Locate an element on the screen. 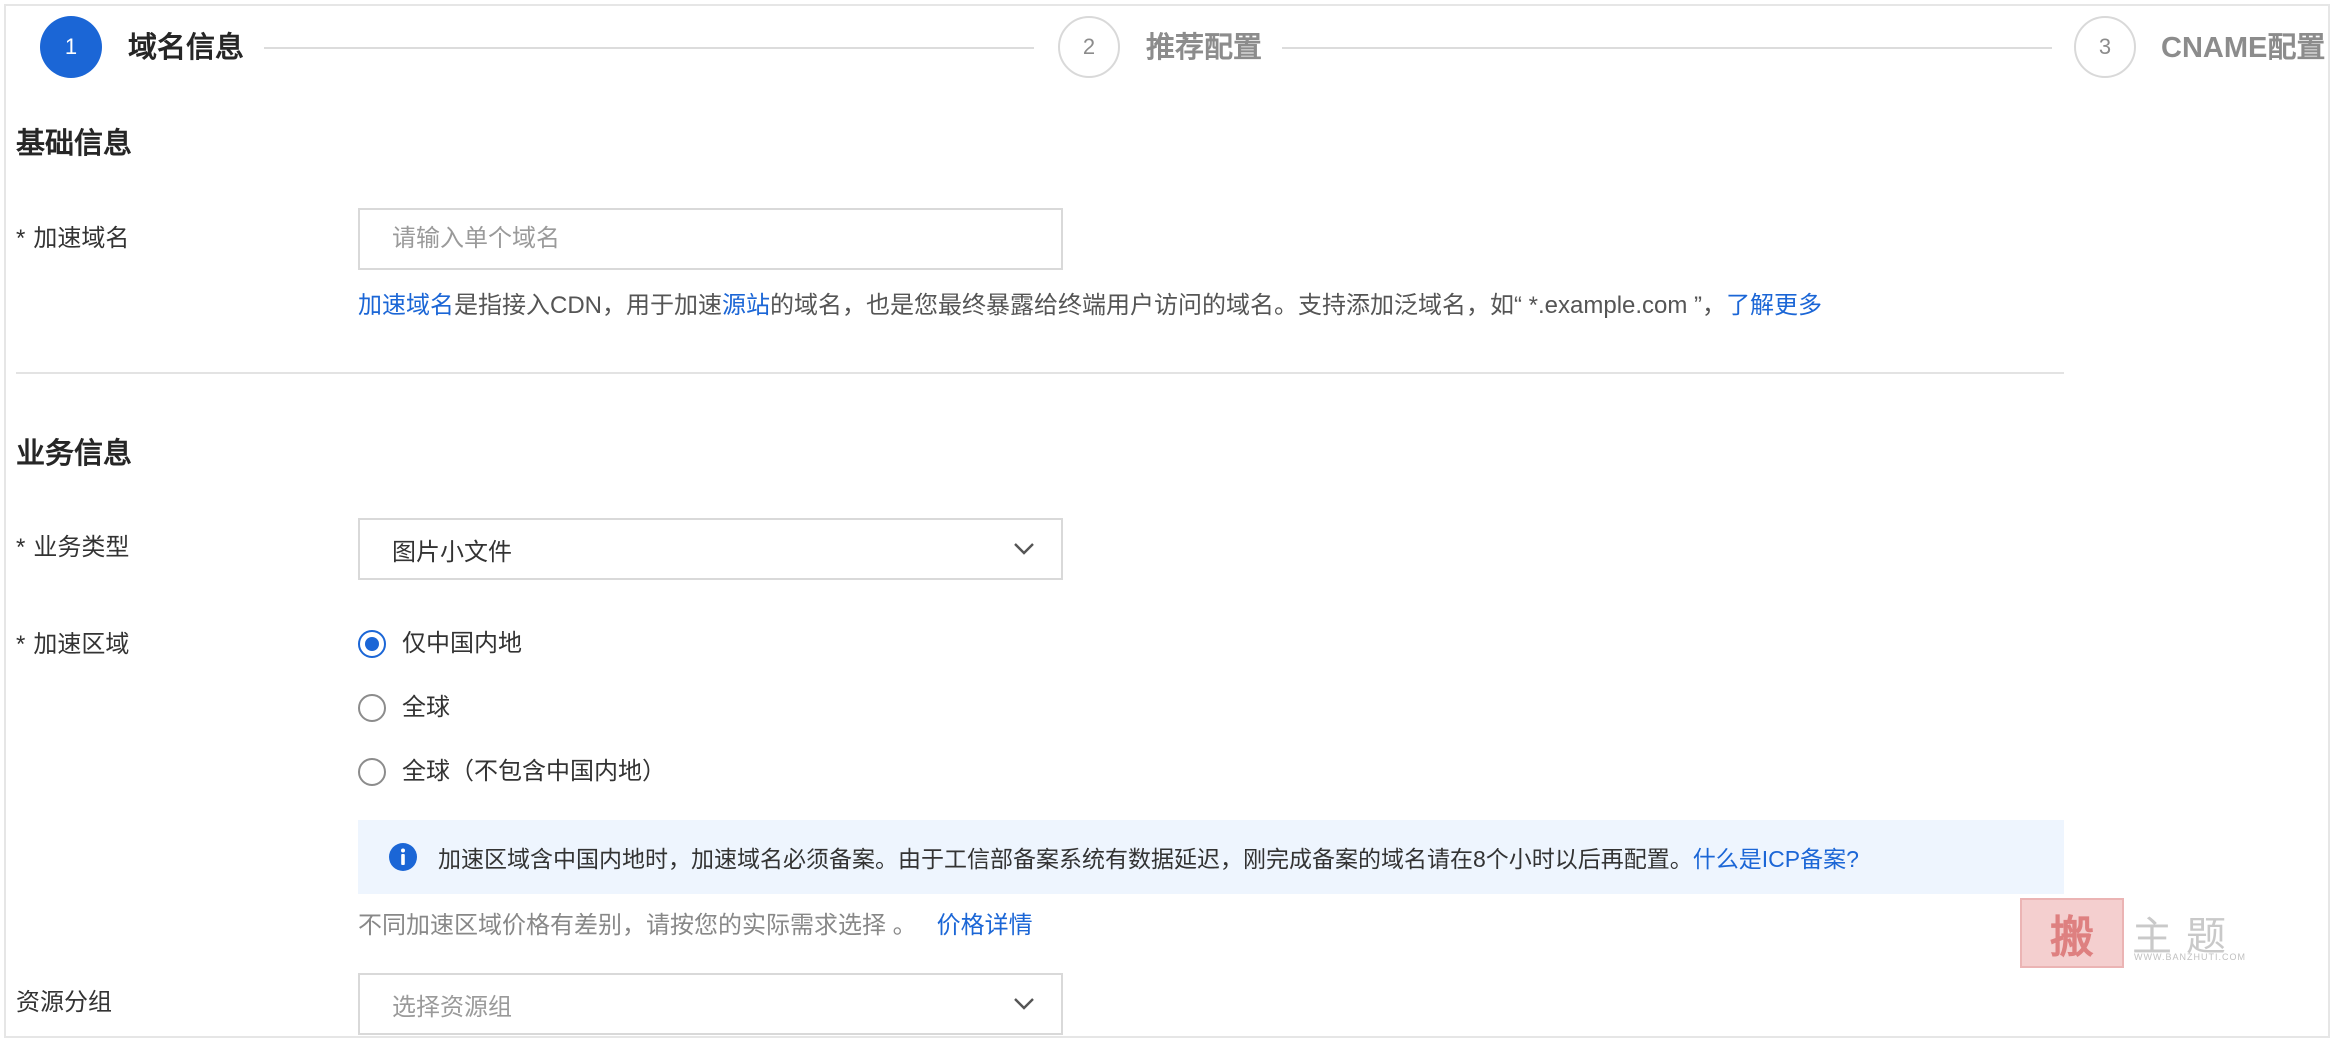  watermark-logo: 搬 主题 WWW.BANZHUTI.COM is located at coordinates (2135, 933).